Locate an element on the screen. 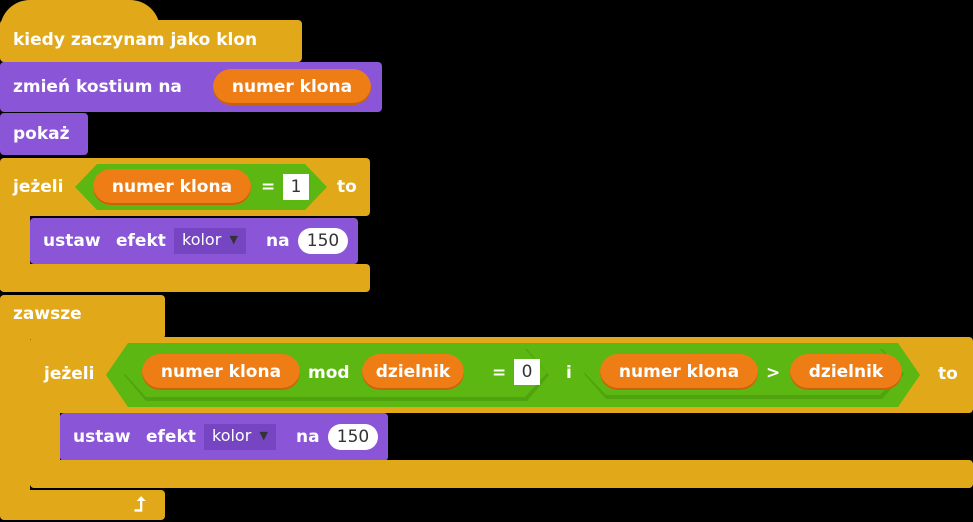 The width and height of the screenshot is (973, 522). forever-block-top: zawsze is located at coordinates (82, 317).